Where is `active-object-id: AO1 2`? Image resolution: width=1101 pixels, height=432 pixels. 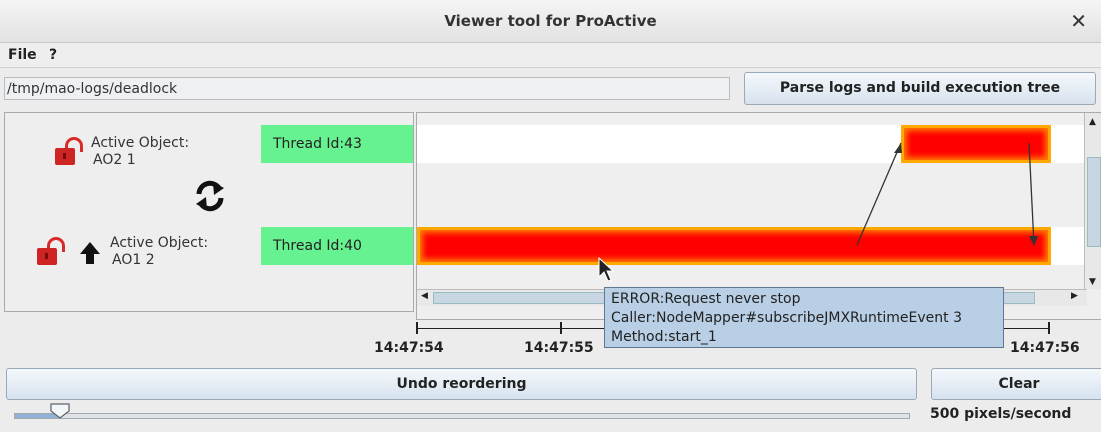
active-object-id: AO1 2 is located at coordinates (133, 260).